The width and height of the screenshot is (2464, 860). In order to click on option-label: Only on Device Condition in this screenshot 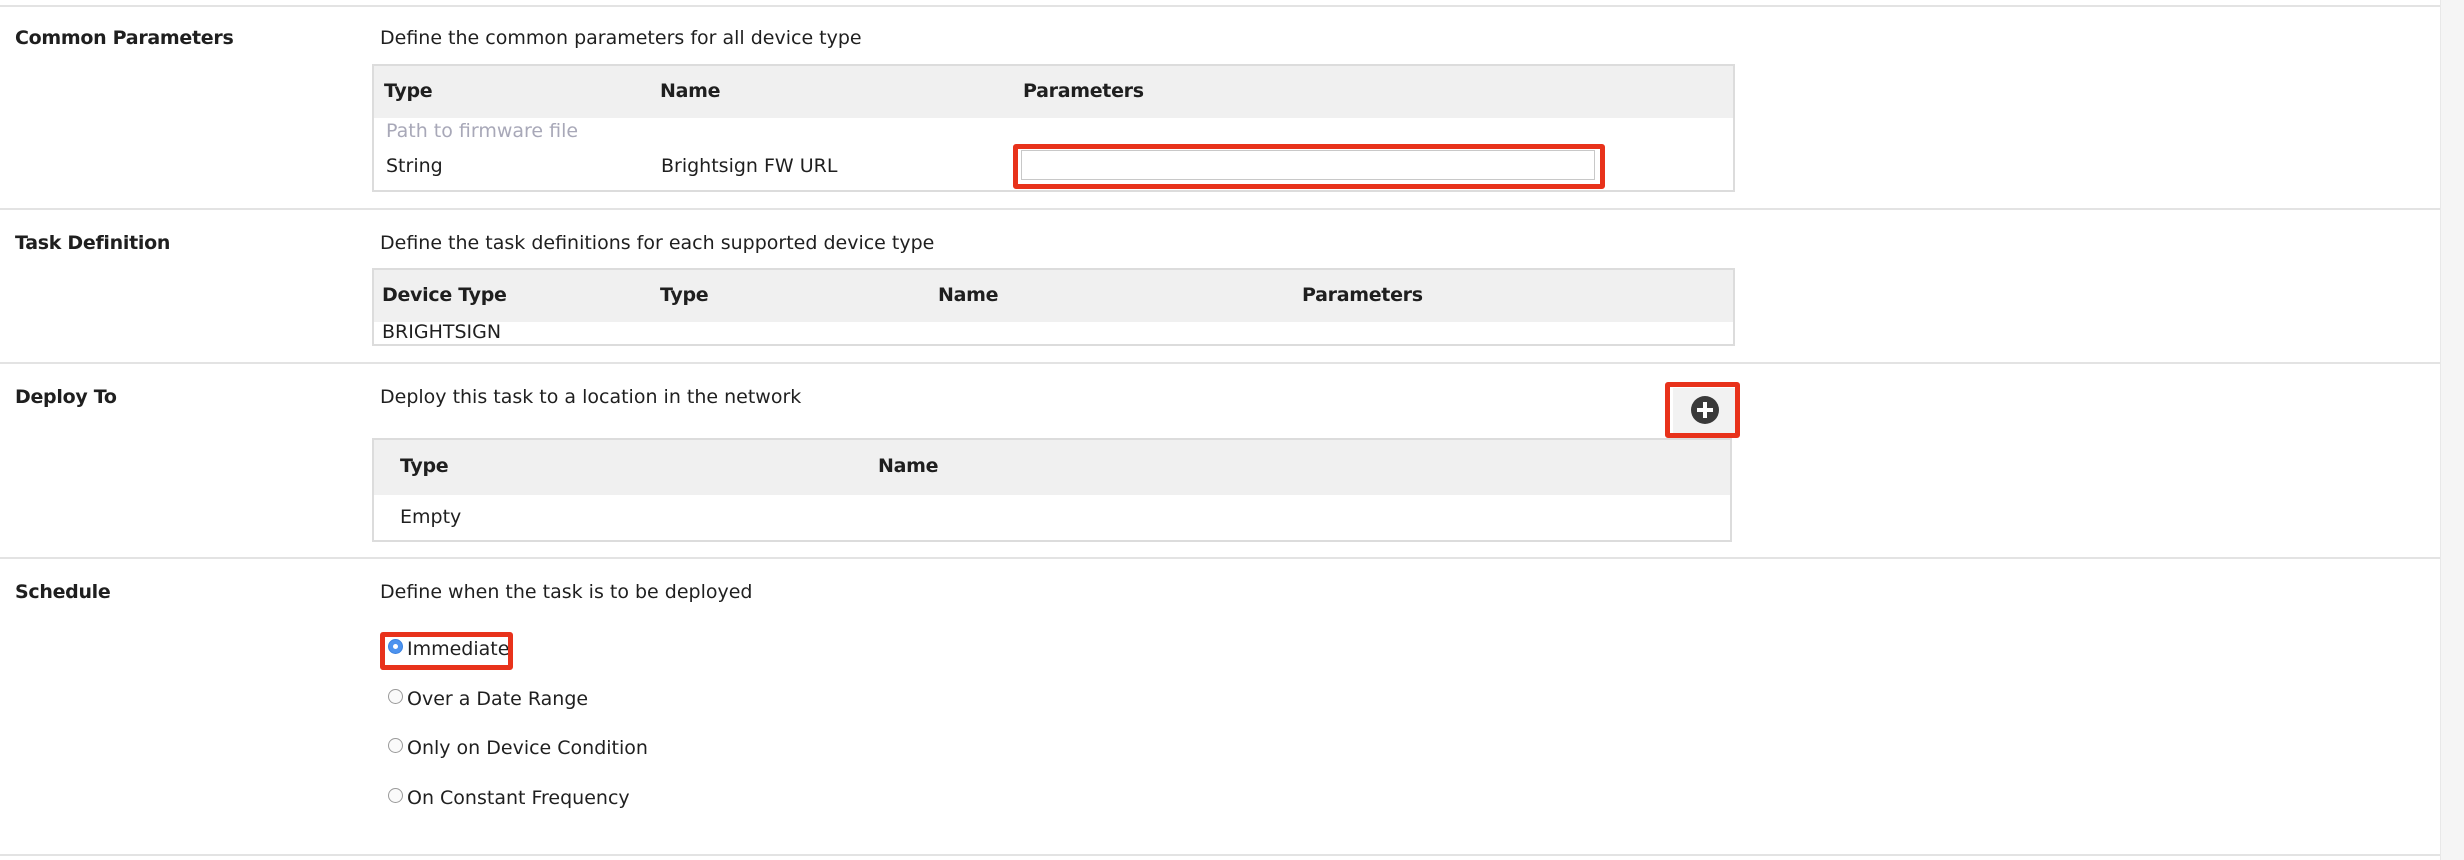, I will do `click(527, 748)`.